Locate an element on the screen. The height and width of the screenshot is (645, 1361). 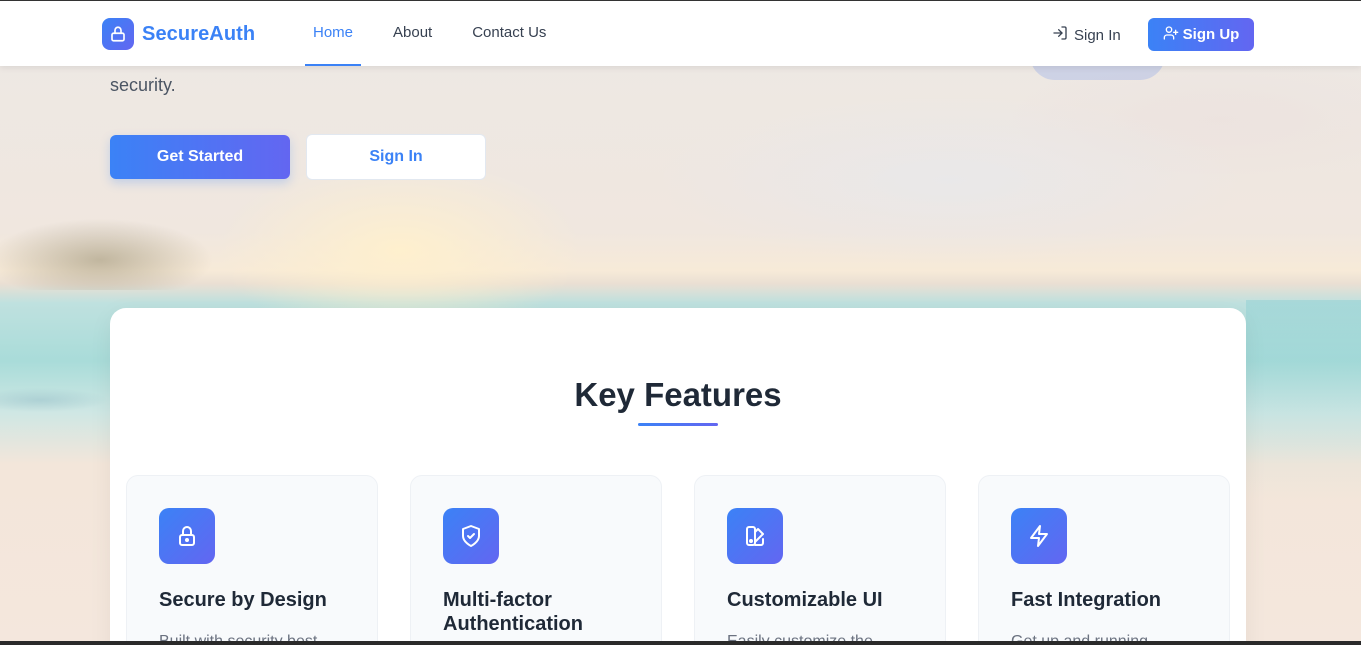
nav-links: Home About Contact Us is located at coordinates (441, 33).